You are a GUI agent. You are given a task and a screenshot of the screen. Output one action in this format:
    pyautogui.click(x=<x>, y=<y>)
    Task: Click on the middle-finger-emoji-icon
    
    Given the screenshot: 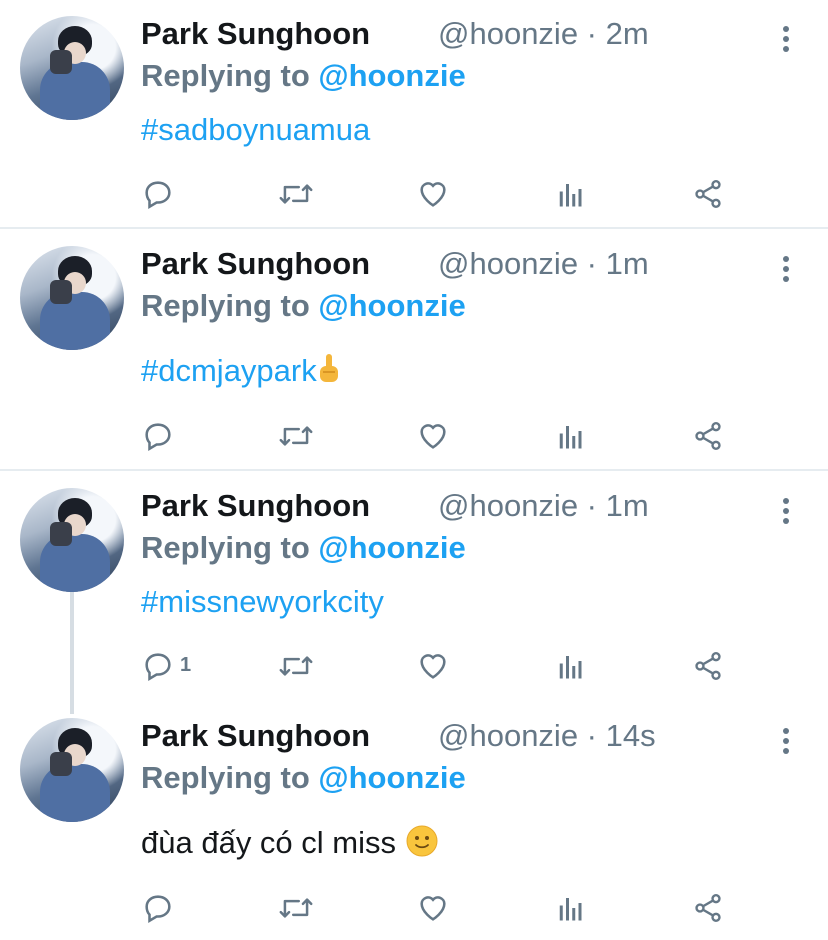 What is the action you would take?
    pyautogui.click(x=329, y=373)
    